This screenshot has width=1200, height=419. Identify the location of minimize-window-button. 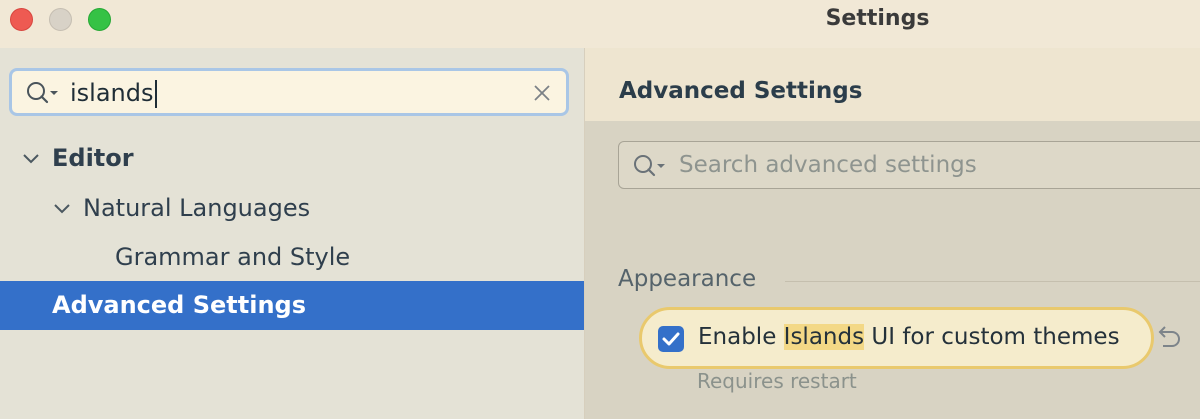
(60, 19).